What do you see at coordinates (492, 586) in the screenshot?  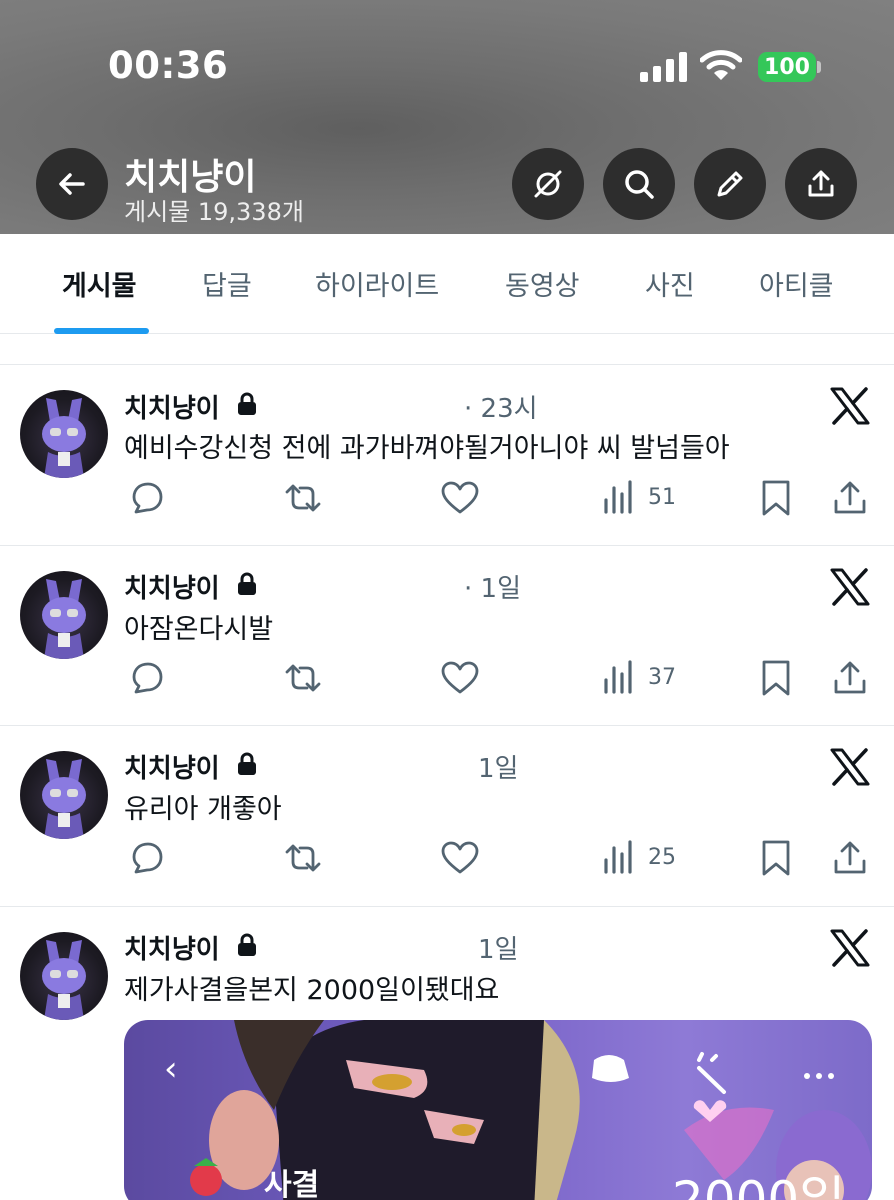 I see `tweet-timestamp: · 1일` at bounding box center [492, 586].